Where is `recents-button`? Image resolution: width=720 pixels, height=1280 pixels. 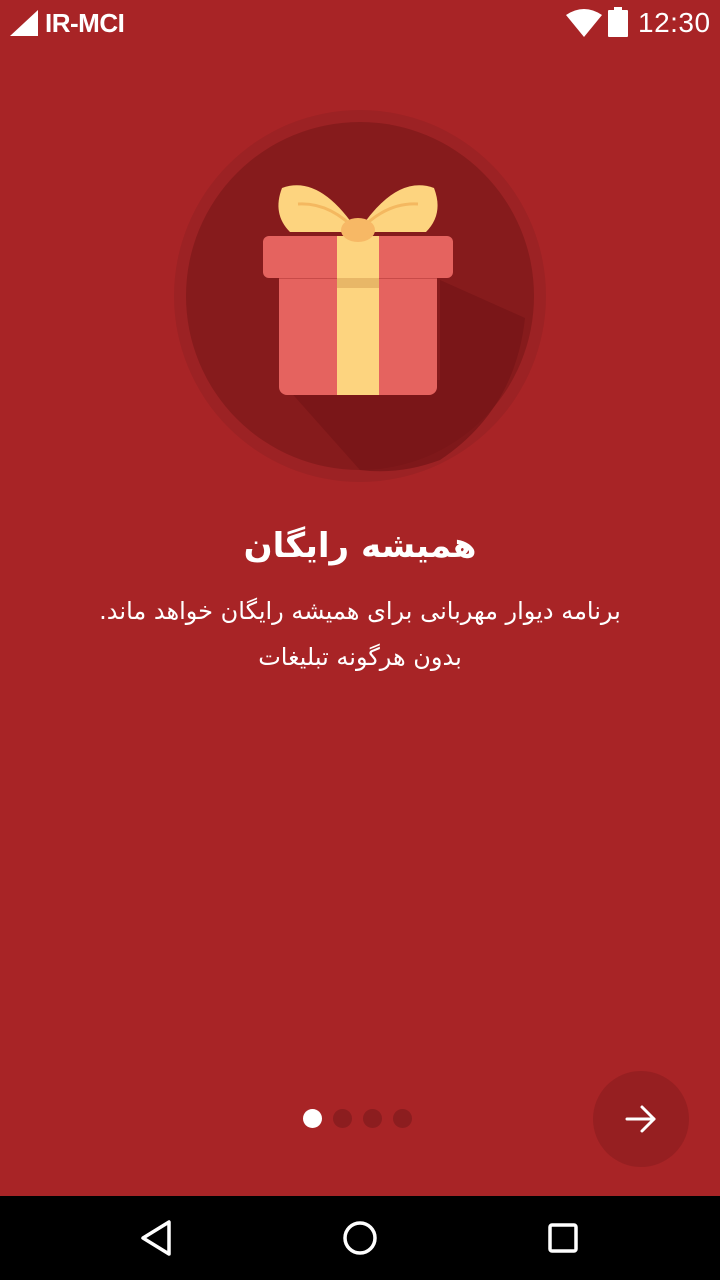 recents-button is located at coordinates (563, 1238).